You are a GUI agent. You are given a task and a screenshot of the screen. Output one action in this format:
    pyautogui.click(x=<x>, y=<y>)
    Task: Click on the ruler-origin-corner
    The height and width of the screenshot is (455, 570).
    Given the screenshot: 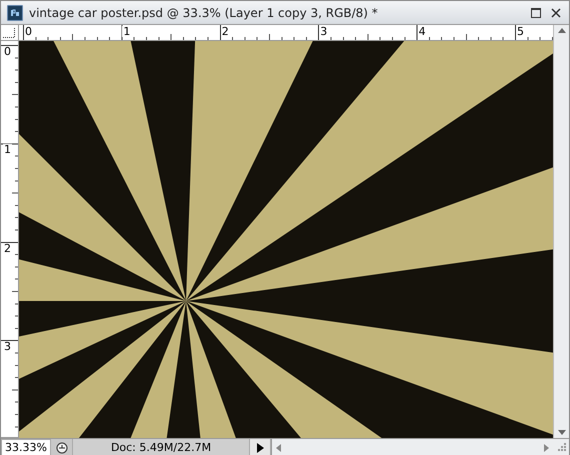 What is the action you would take?
    pyautogui.click(x=10, y=33)
    